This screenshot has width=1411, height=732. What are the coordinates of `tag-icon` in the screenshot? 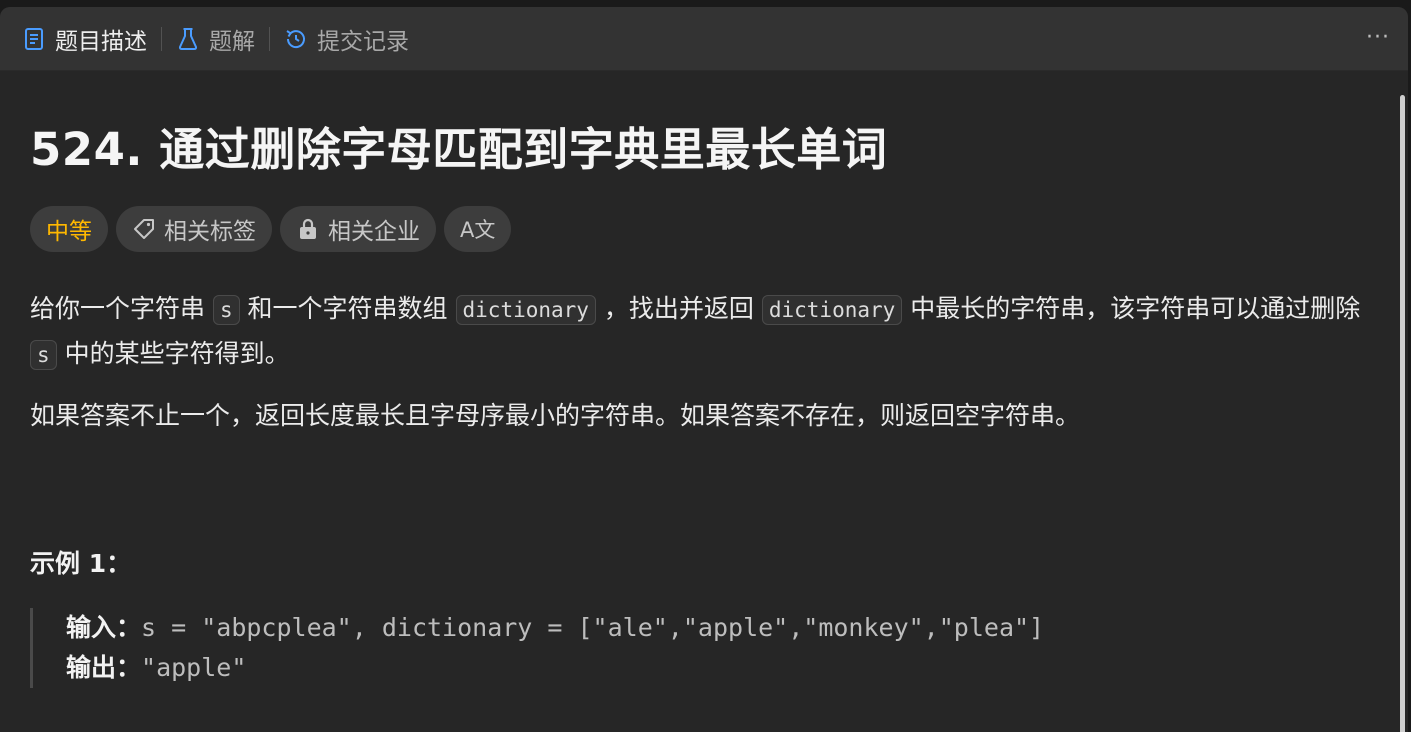 It's located at (144, 229).